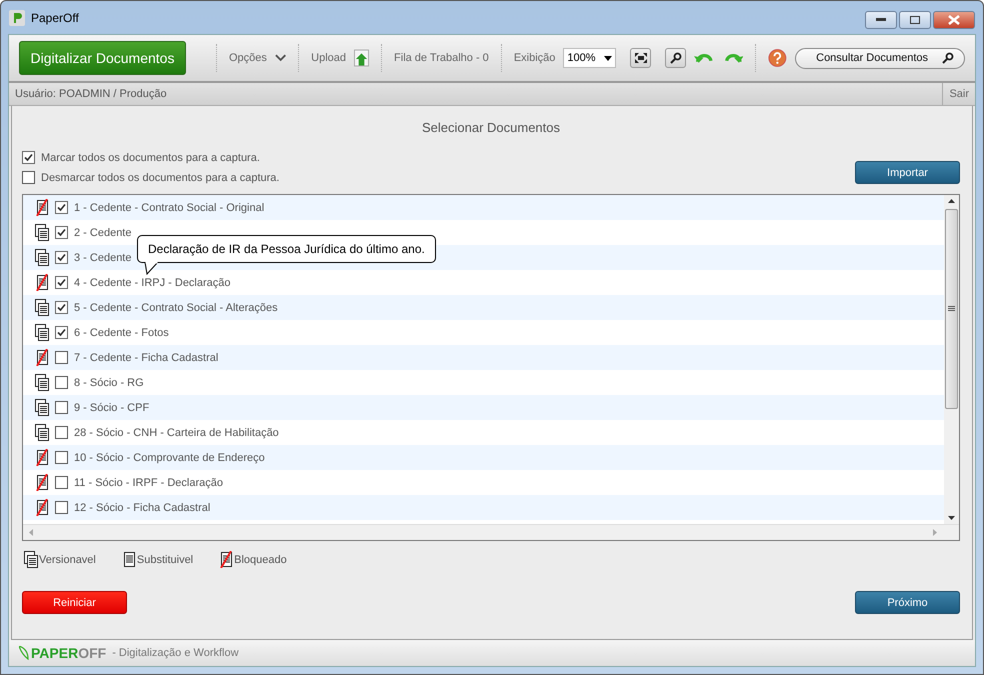 The height and width of the screenshot is (675, 984). I want to click on document-label: 2 - Cedente, so click(103, 232).